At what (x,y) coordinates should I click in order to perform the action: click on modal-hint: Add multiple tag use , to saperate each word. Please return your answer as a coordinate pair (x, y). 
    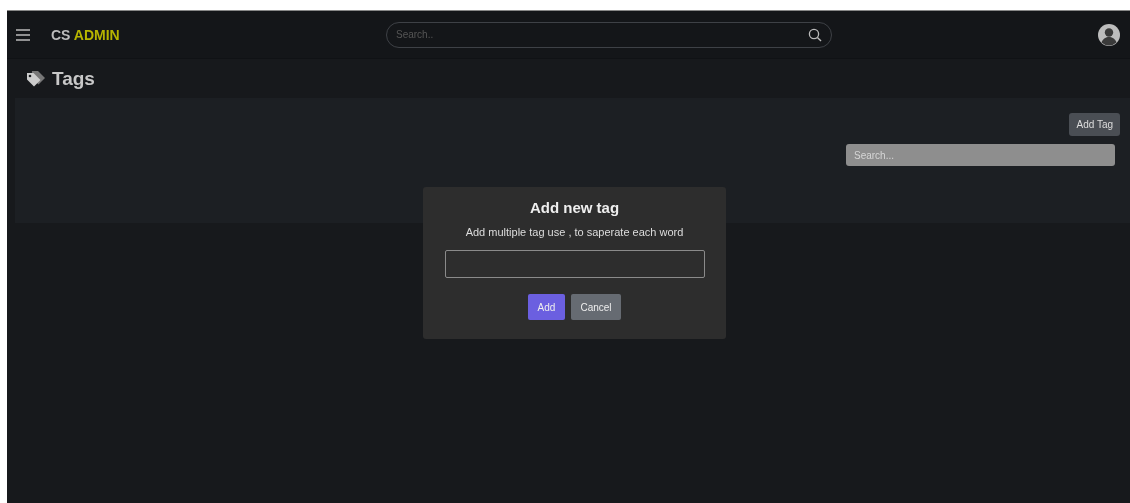
    Looking at the image, I should click on (574, 232).